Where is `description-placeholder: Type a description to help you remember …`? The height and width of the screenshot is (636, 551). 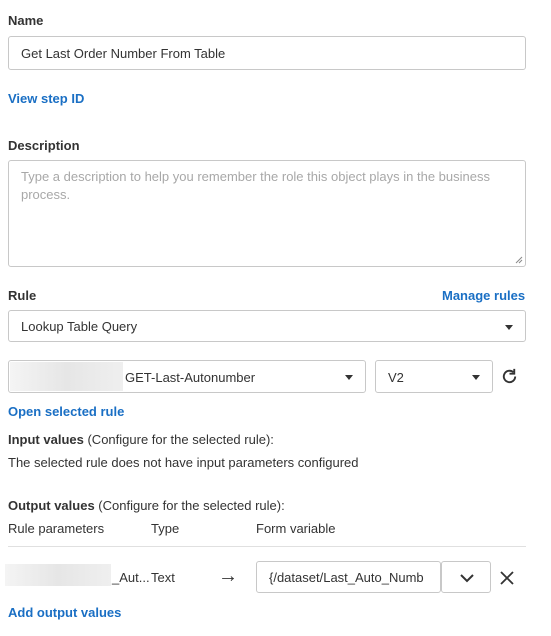 description-placeholder: Type a description to help you remember … is located at coordinates (255, 185).